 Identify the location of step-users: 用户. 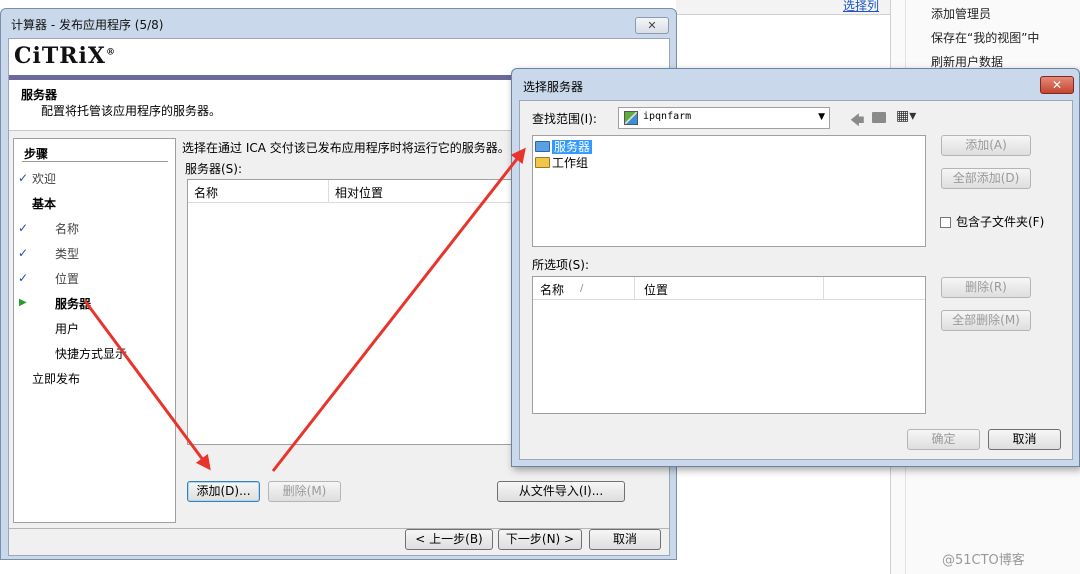
(67, 329).